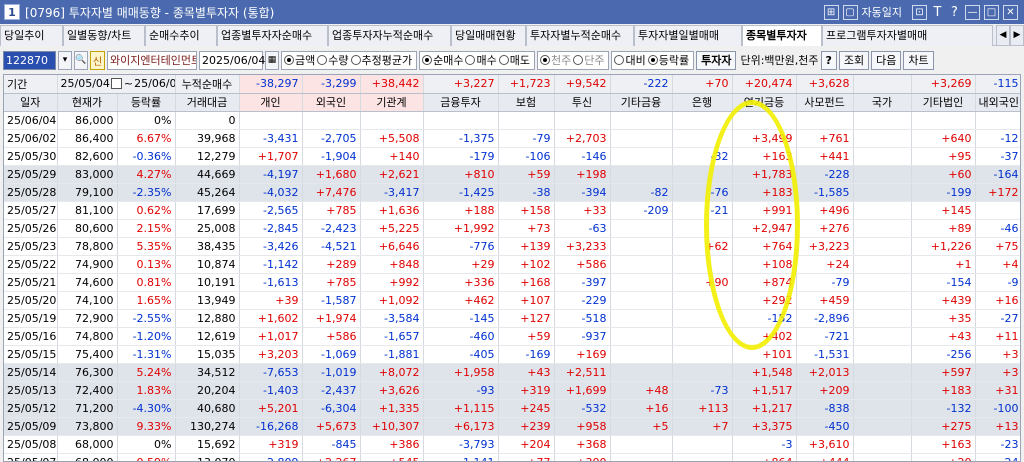  Describe the element at coordinates (65, 60) in the screenshot. I see `code-dropdown-icon: ▾` at that location.